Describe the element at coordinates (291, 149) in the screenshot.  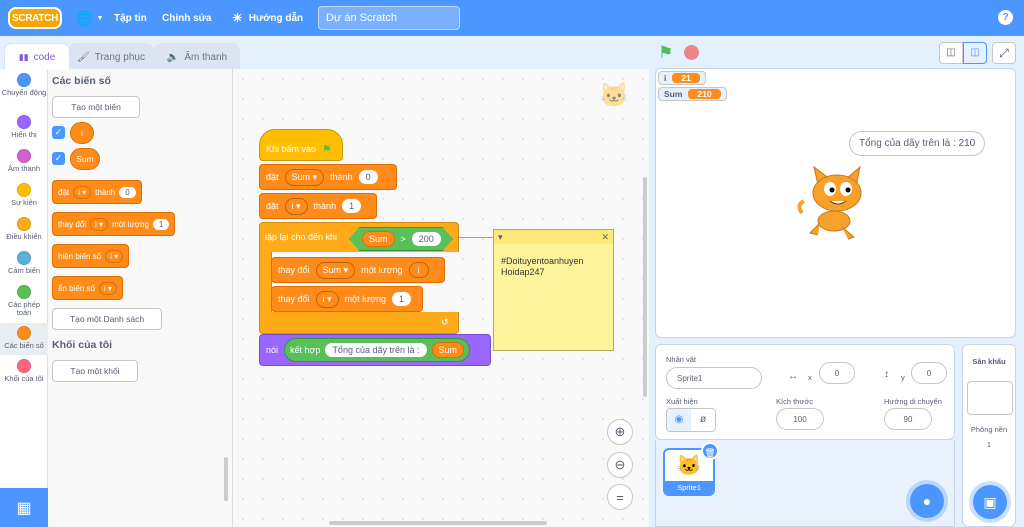
I see `hat-label: Khi bấm vào` at that location.